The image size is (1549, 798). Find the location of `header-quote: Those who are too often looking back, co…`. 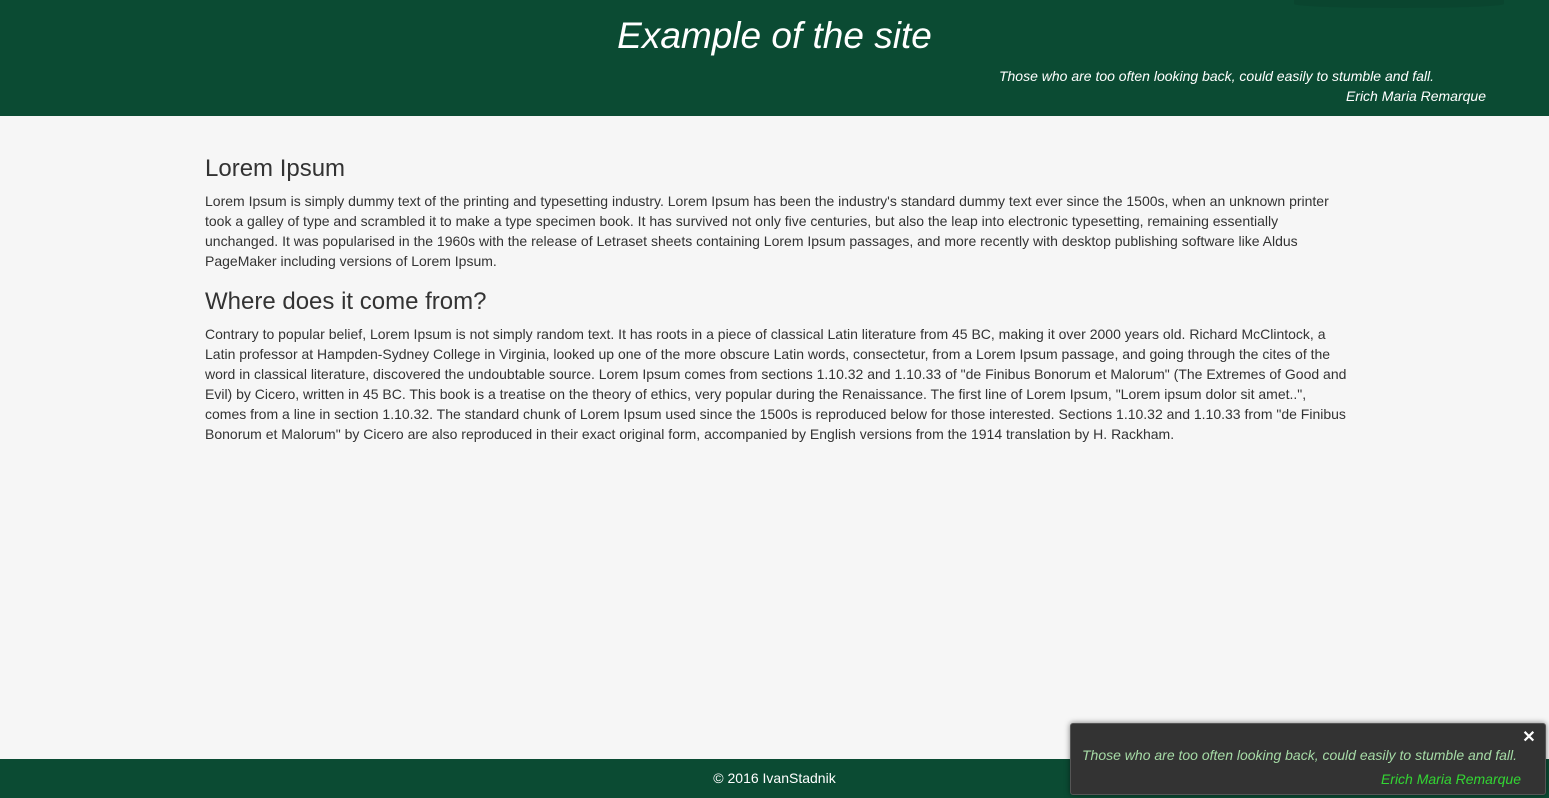

header-quote: Those who are too often looking back, co… is located at coordinates (1216, 76).